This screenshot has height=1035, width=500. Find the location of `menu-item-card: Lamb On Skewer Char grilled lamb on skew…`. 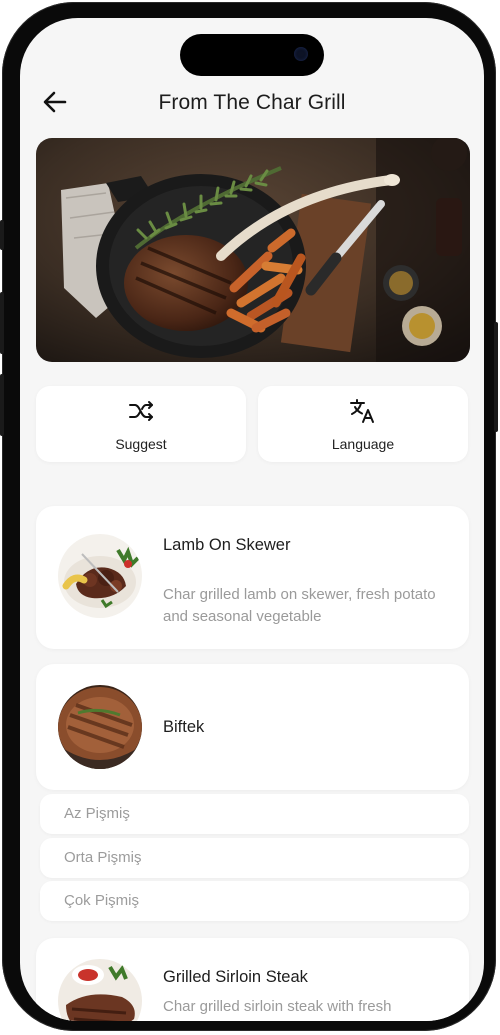

menu-item-card: Lamb On Skewer Char grilled lamb on skew… is located at coordinates (252, 577).